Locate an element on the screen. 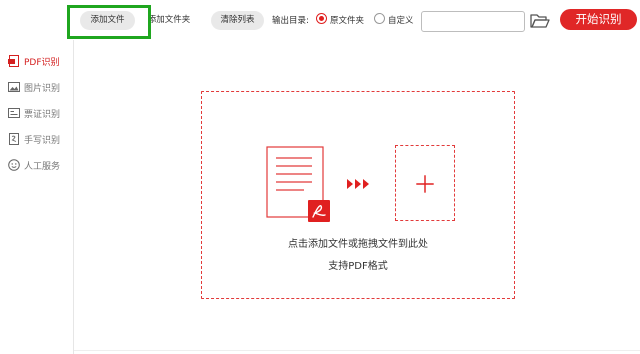 The width and height of the screenshot is (640, 354). open-folder-icon is located at coordinates (540, 21).